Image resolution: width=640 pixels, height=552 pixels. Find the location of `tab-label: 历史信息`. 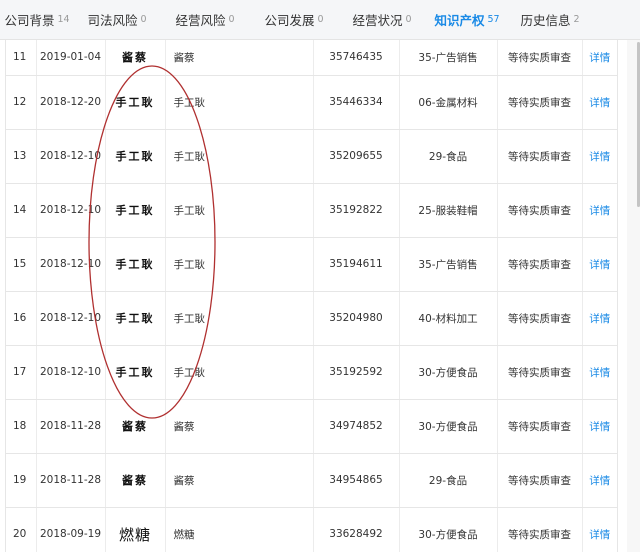

tab-label: 历史信息 is located at coordinates (545, 20).